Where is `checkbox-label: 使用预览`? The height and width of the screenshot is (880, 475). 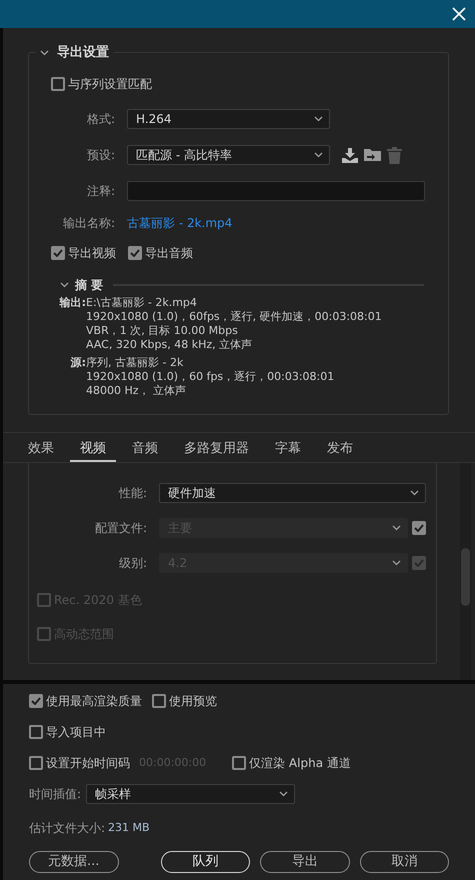 checkbox-label: 使用预览 is located at coordinates (193, 701).